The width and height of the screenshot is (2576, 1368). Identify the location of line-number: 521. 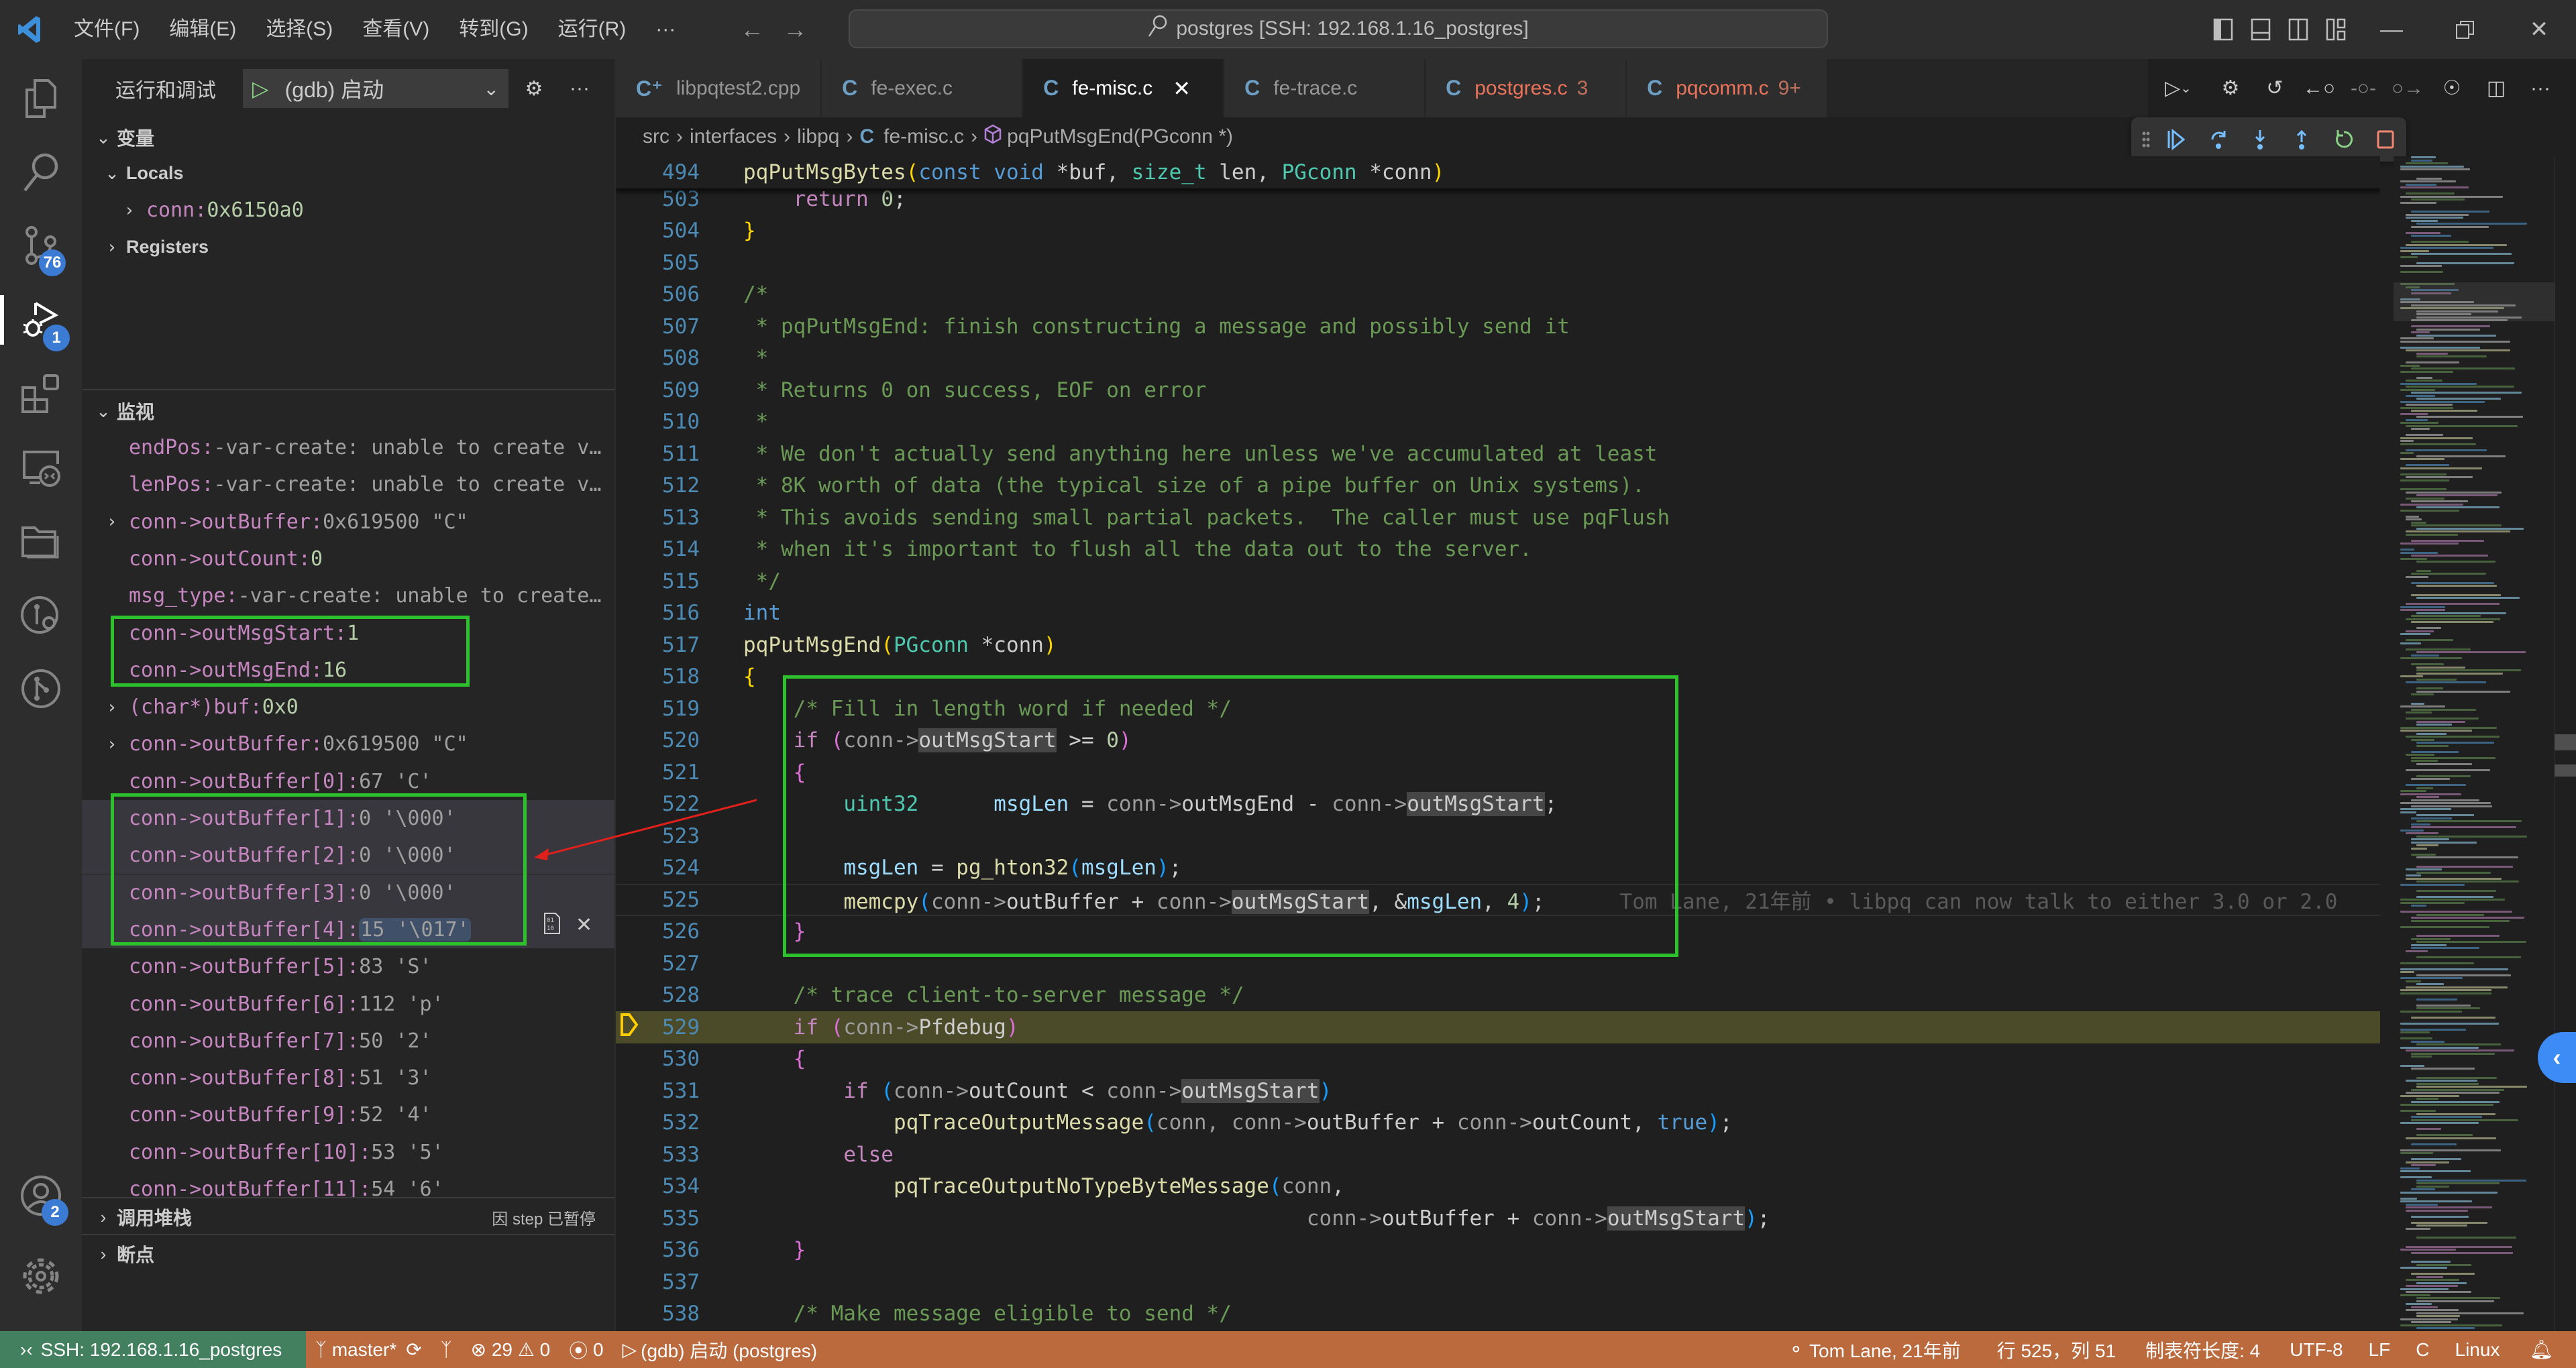
(658, 772).